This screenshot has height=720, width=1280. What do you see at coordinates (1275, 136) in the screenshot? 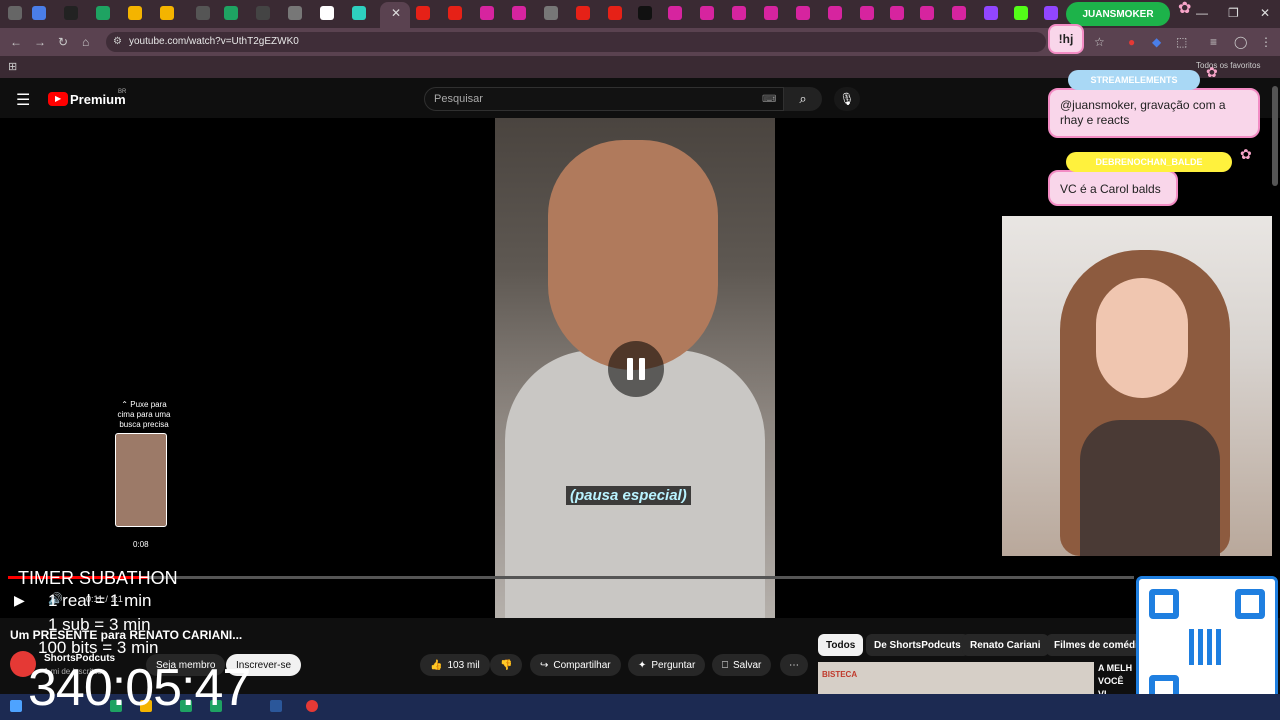
I see `scrollbar` at bounding box center [1275, 136].